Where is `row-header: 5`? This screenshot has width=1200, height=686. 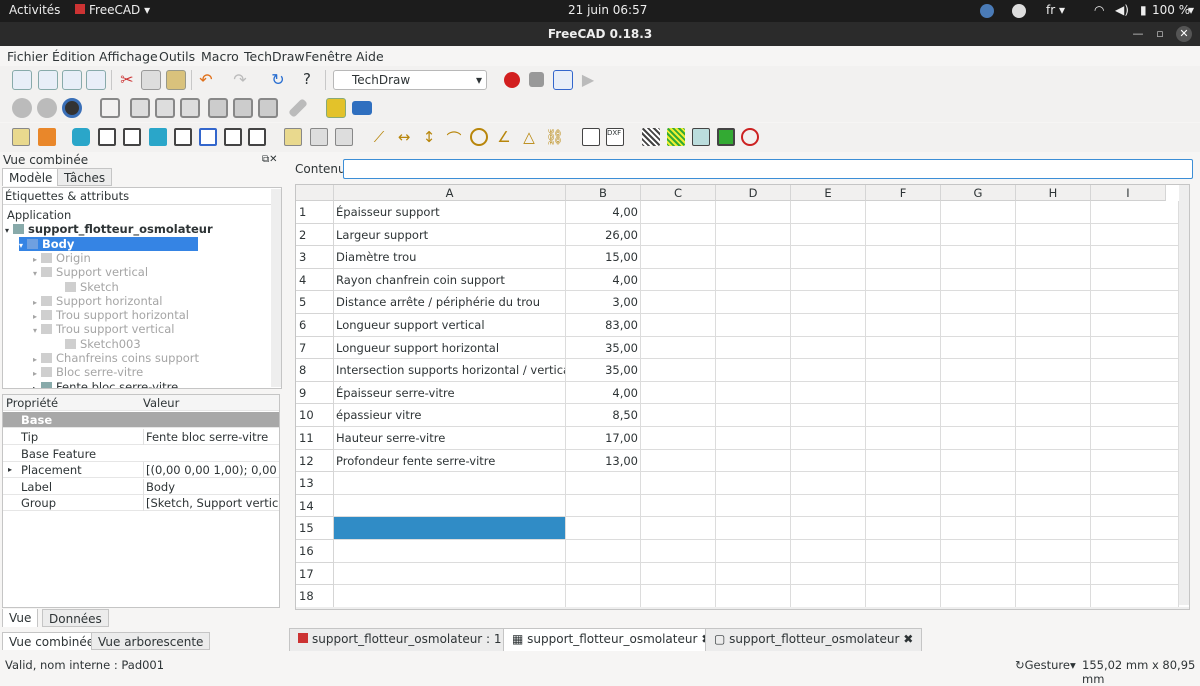 row-header: 5 is located at coordinates (315, 302).